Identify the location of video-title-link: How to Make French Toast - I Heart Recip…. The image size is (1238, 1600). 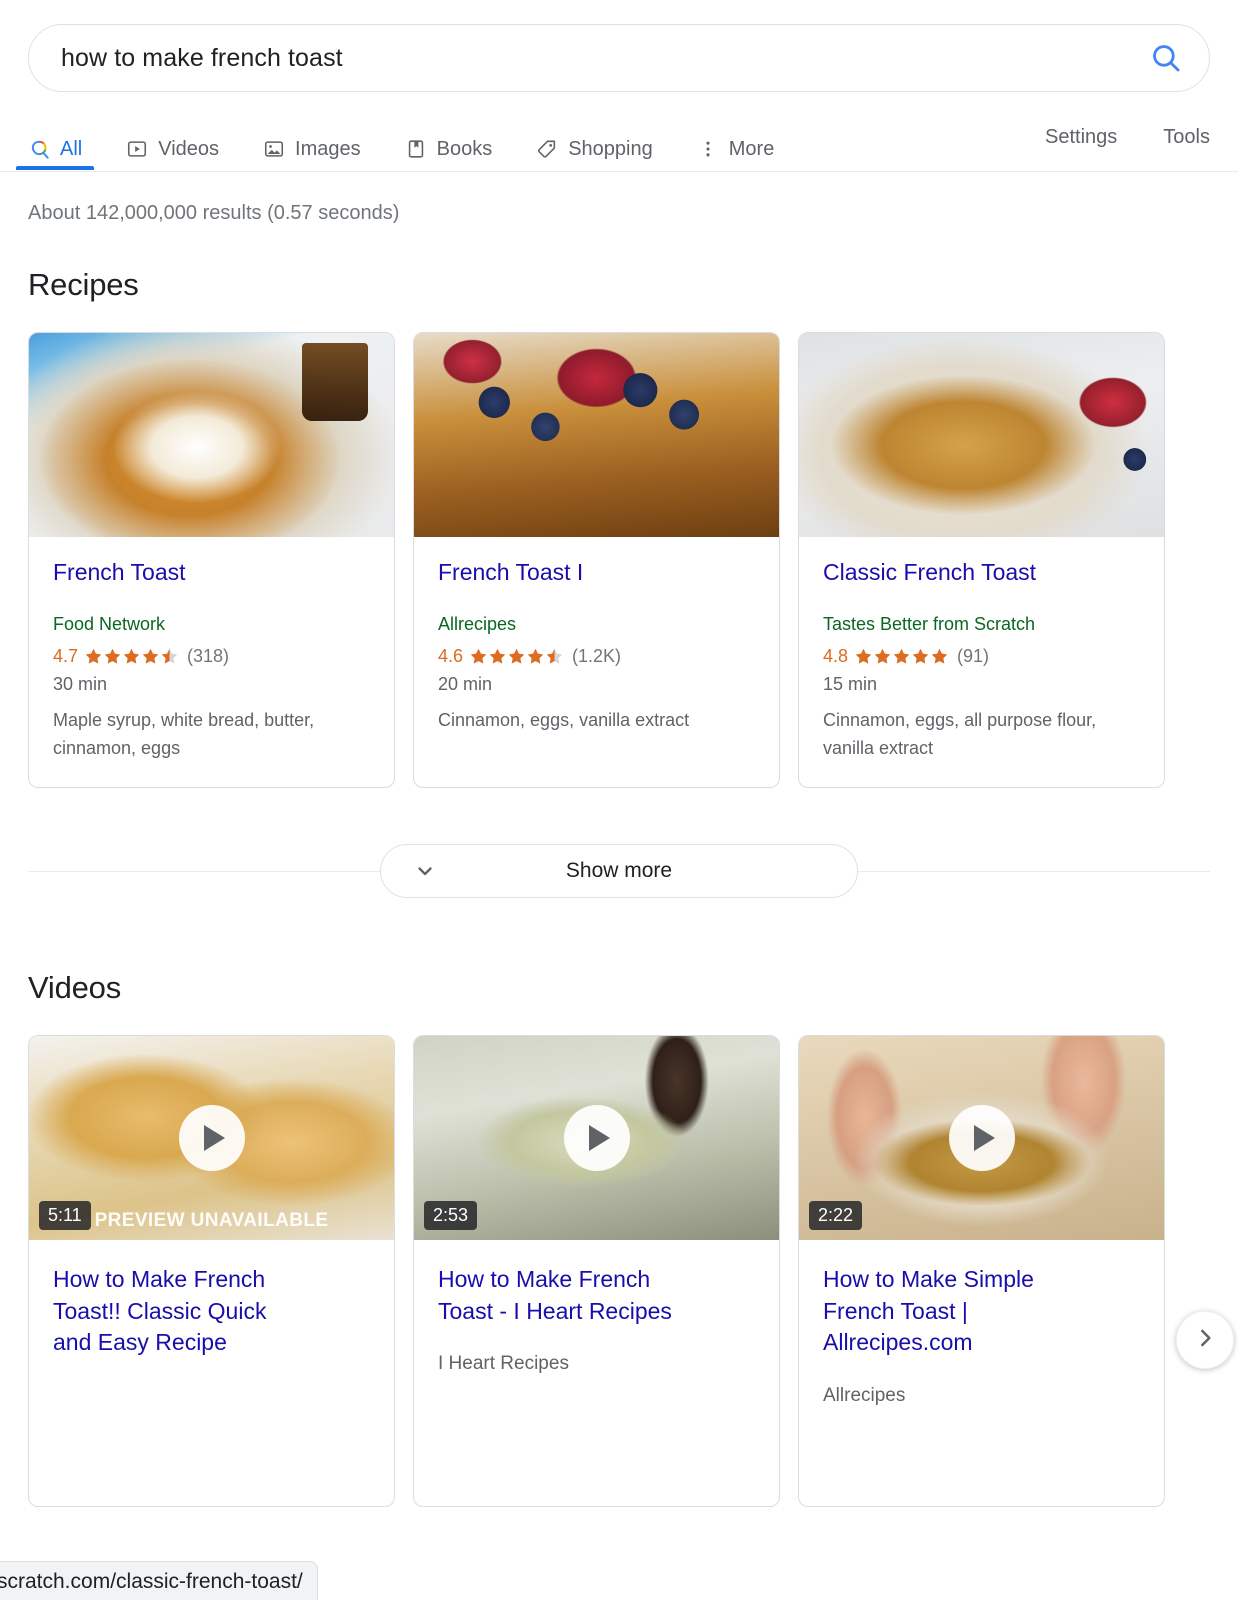
(560, 1295).